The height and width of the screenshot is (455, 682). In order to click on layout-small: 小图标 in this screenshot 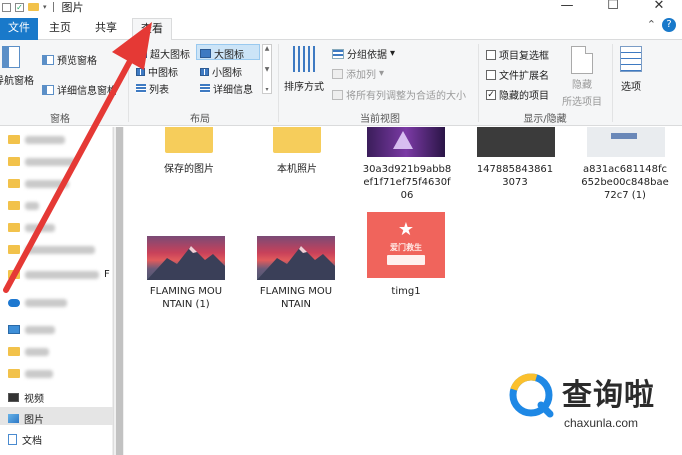, I will do `click(221, 71)`.